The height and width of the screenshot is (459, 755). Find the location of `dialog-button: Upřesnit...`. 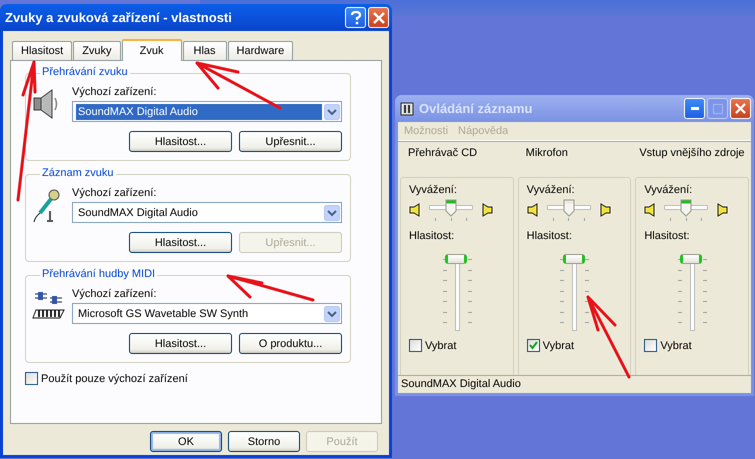

dialog-button: Upřesnit... is located at coordinates (290, 141).